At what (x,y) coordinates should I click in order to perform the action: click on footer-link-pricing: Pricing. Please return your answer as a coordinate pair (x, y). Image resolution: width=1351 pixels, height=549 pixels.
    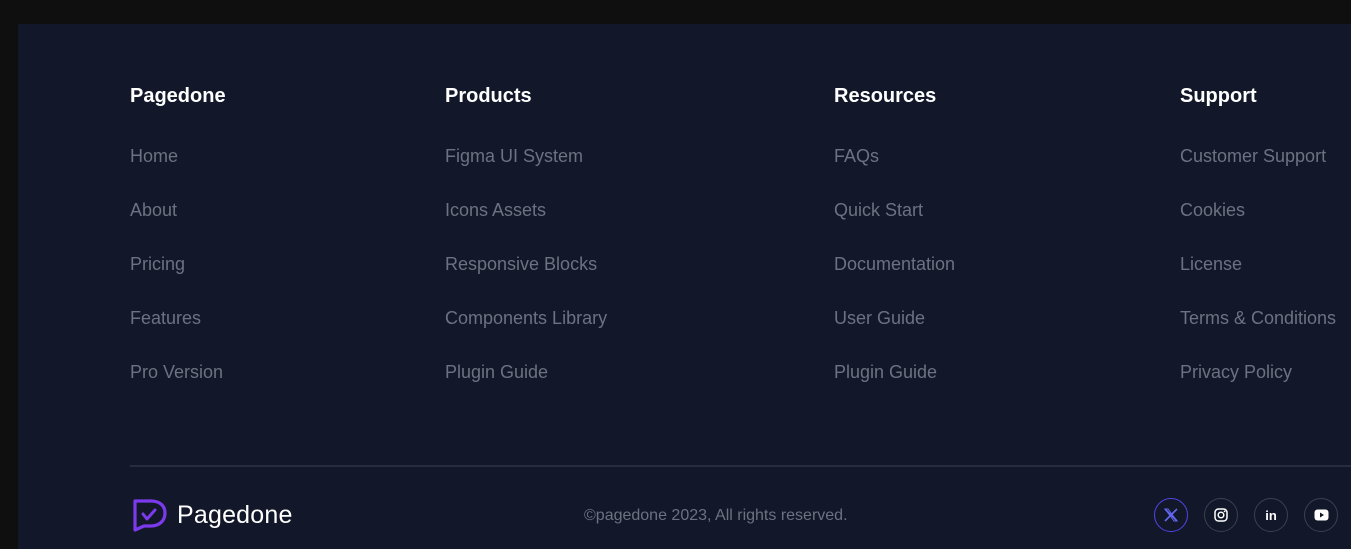
    Looking at the image, I should click on (157, 264).